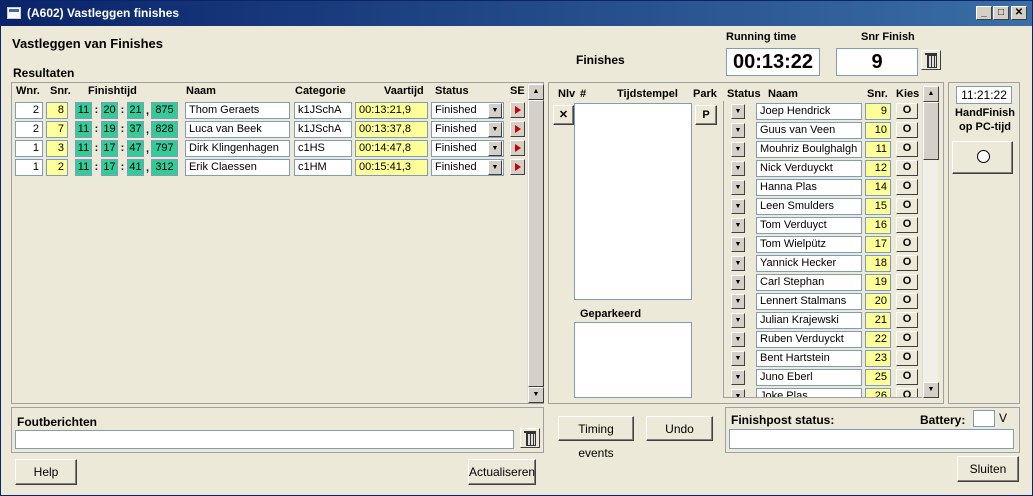  Describe the element at coordinates (679, 428) in the screenshot. I see `undo-button: Undo` at that location.